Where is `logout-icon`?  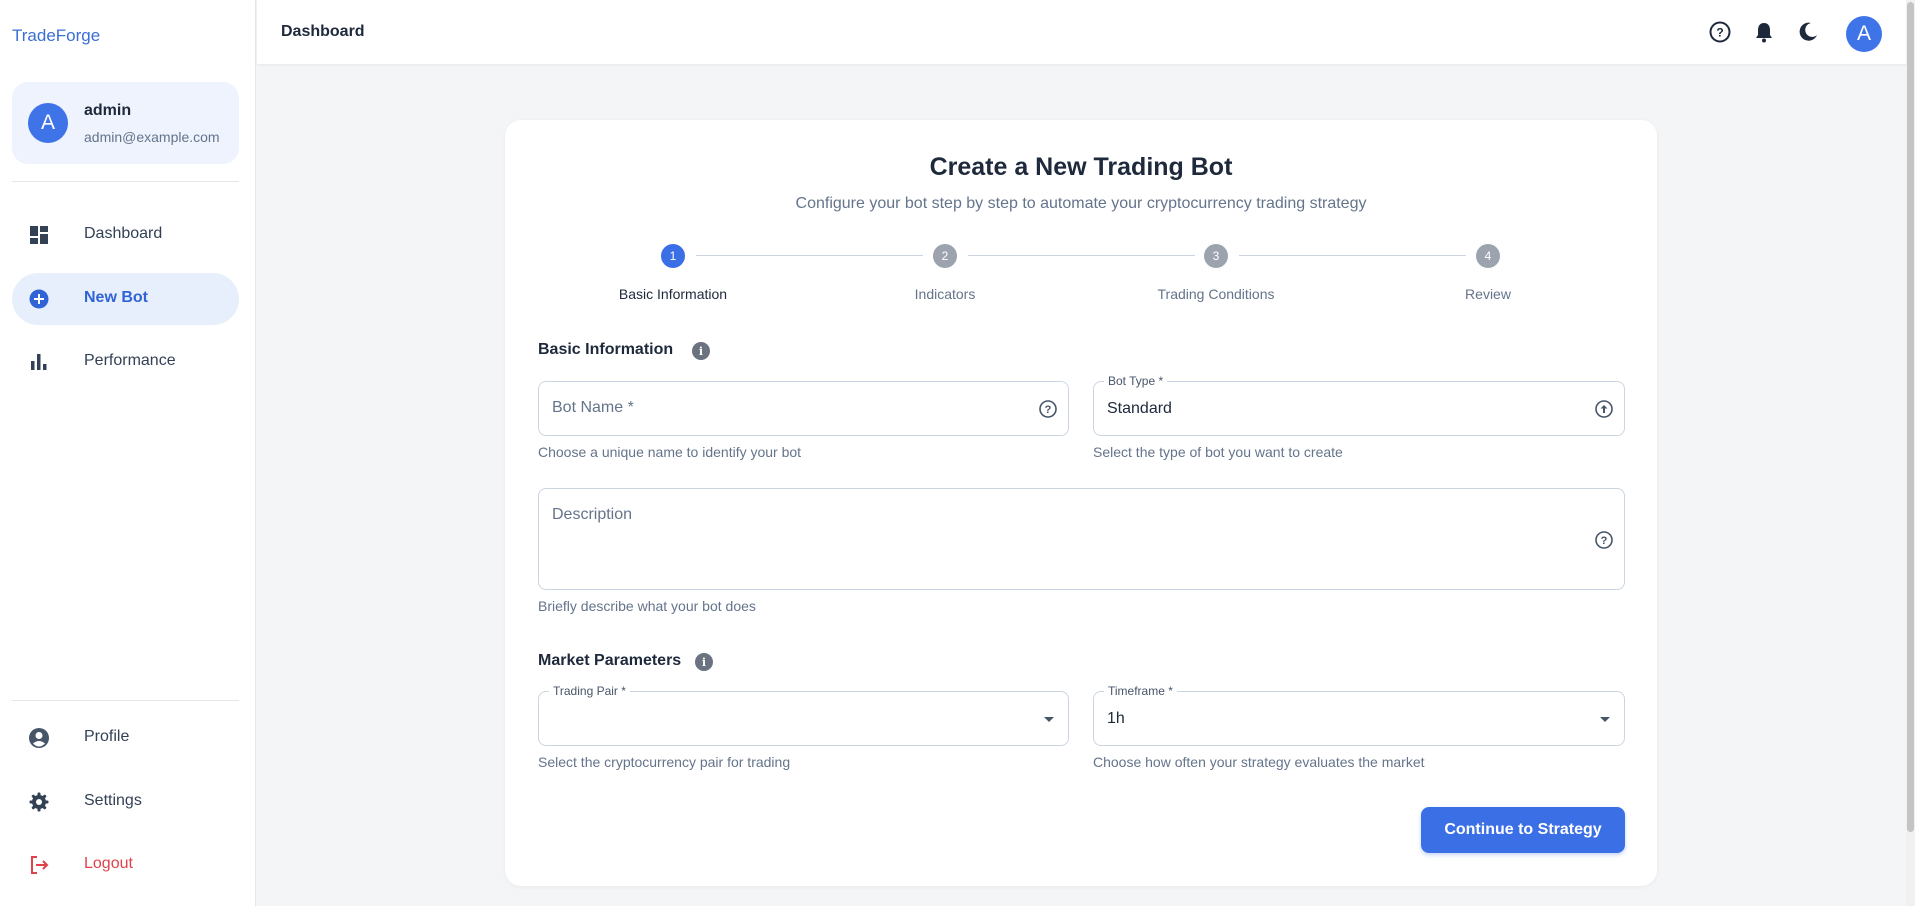 logout-icon is located at coordinates (39, 865).